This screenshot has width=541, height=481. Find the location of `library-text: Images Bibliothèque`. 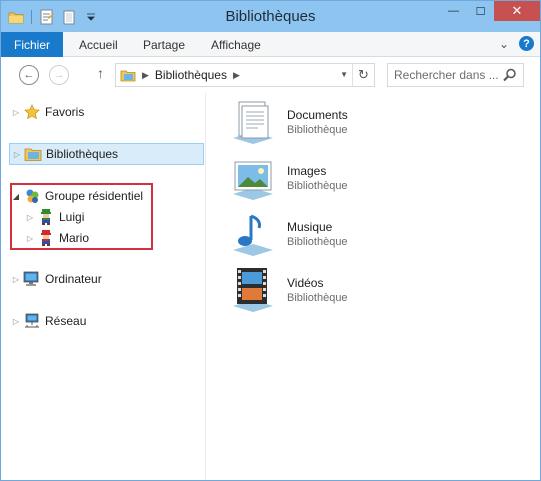

library-text: Images Bibliothèque is located at coordinates (317, 178).